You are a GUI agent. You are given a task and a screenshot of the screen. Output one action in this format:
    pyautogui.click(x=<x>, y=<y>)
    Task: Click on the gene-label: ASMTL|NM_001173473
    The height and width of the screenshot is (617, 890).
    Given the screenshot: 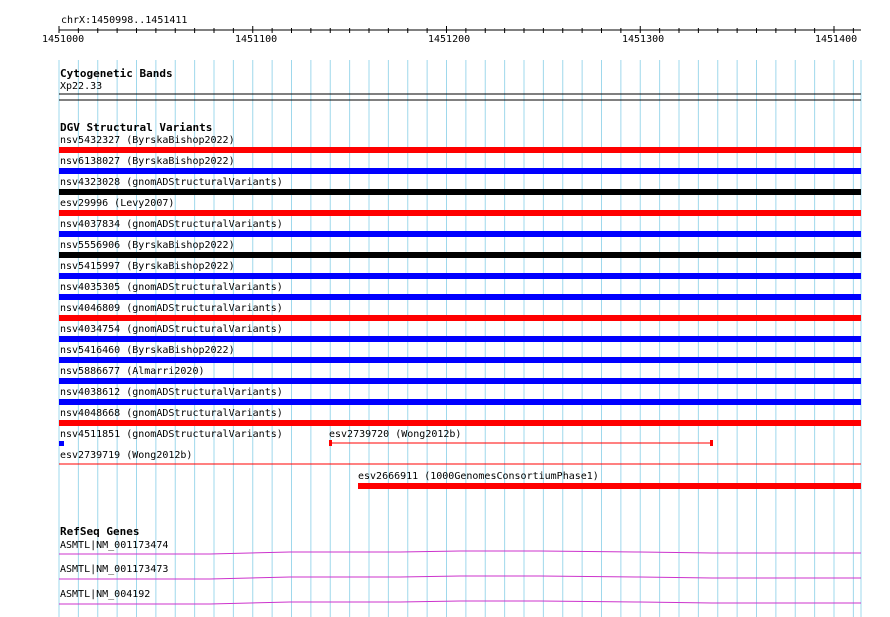 What is the action you would take?
    pyautogui.click(x=114, y=569)
    